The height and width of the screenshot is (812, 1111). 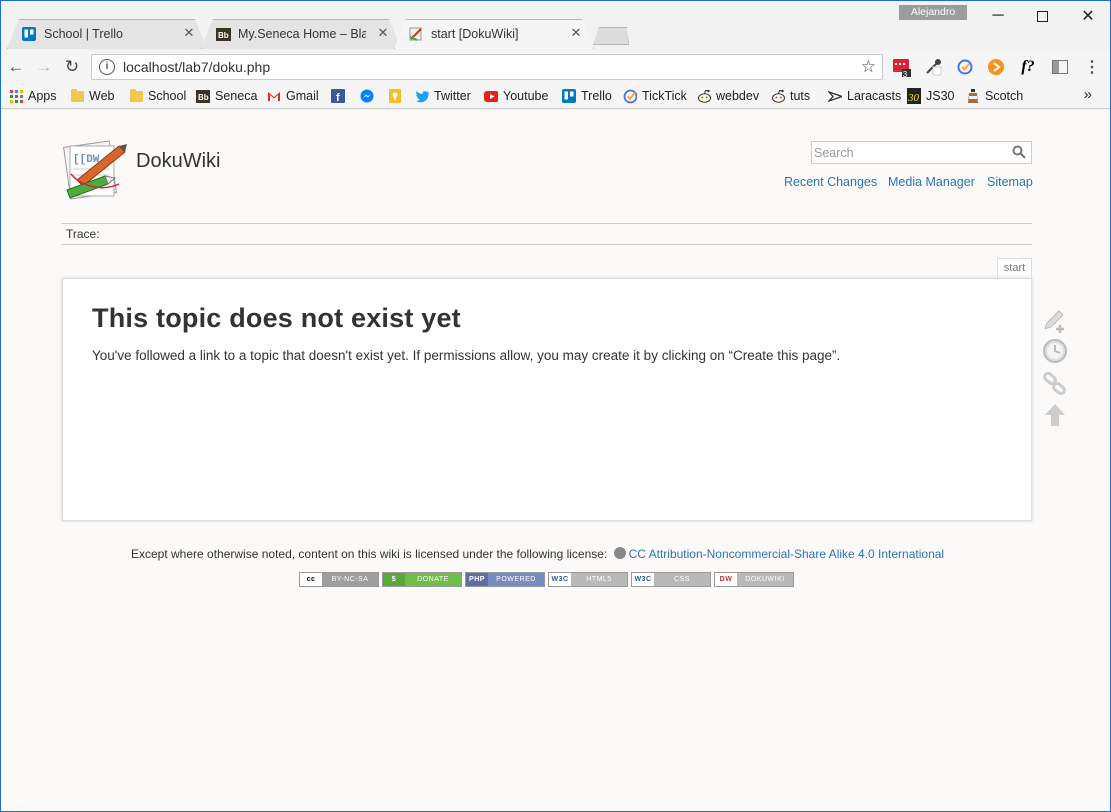 I want to click on badge-donate: $ DONATE, so click(x=422, y=579).